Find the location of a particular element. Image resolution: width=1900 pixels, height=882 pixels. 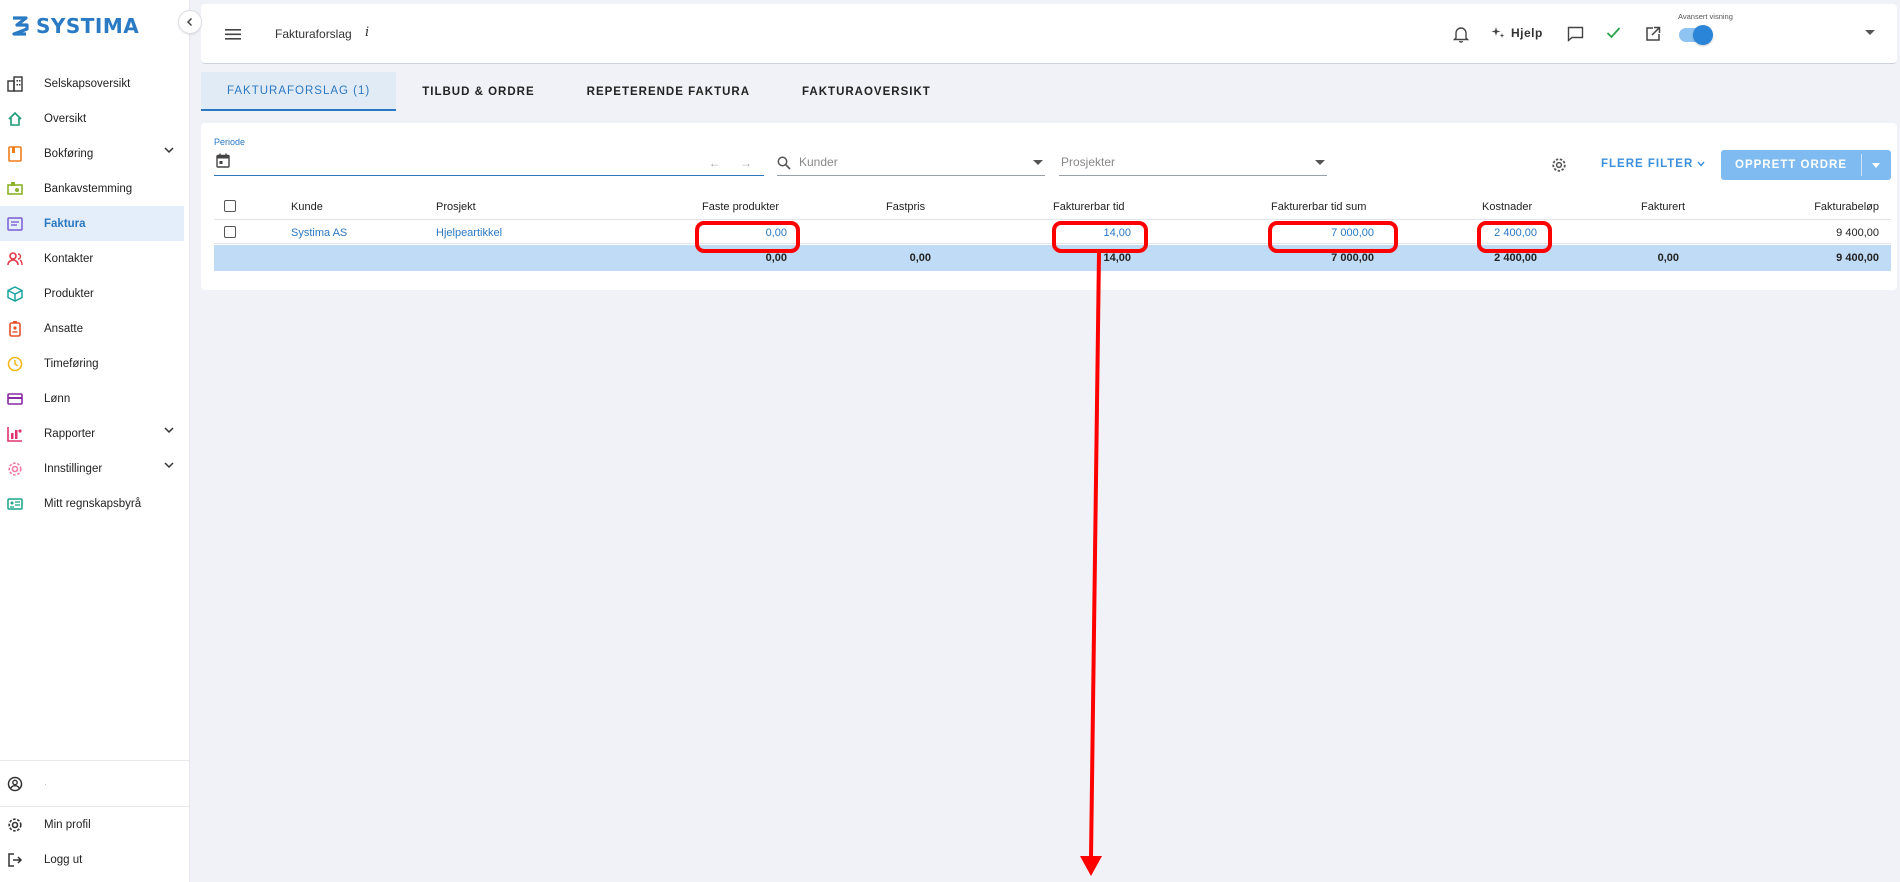

button-divider is located at coordinates (1861, 165).